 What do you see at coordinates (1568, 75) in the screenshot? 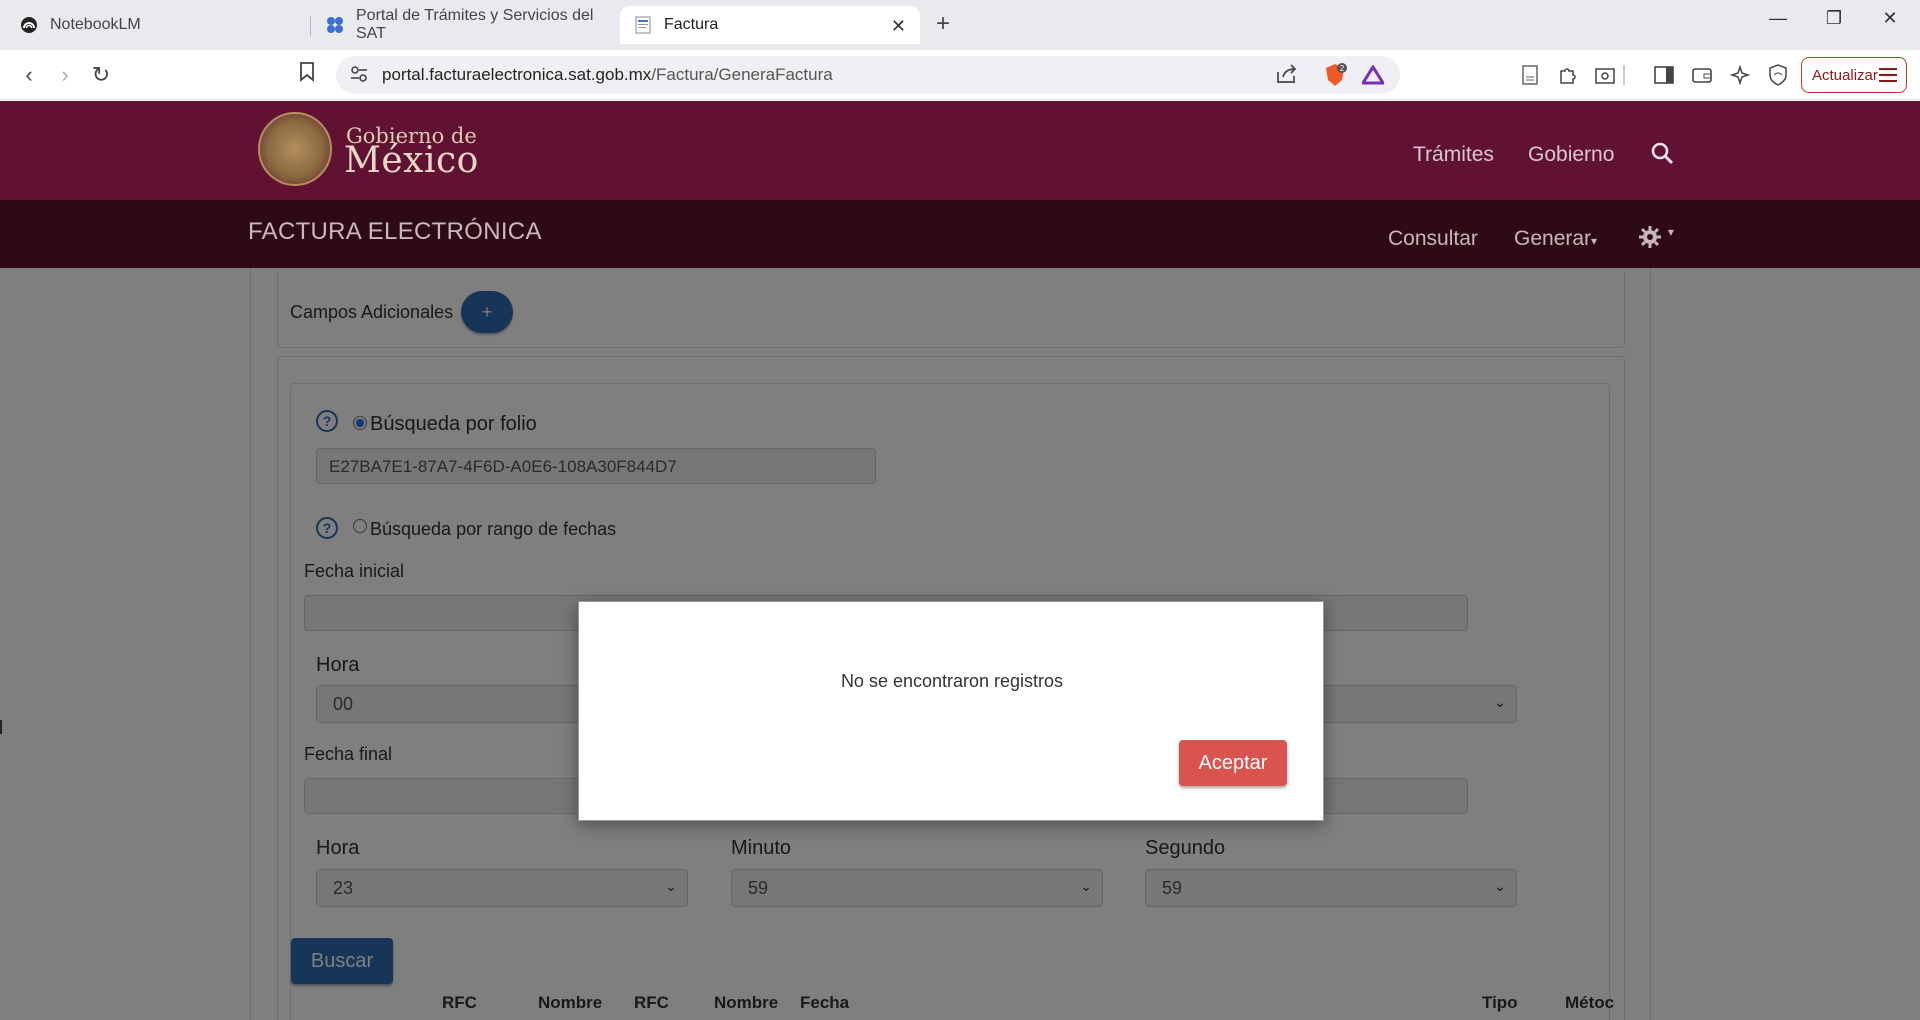
I see `extensions-icon` at bounding box center [1568, 75].